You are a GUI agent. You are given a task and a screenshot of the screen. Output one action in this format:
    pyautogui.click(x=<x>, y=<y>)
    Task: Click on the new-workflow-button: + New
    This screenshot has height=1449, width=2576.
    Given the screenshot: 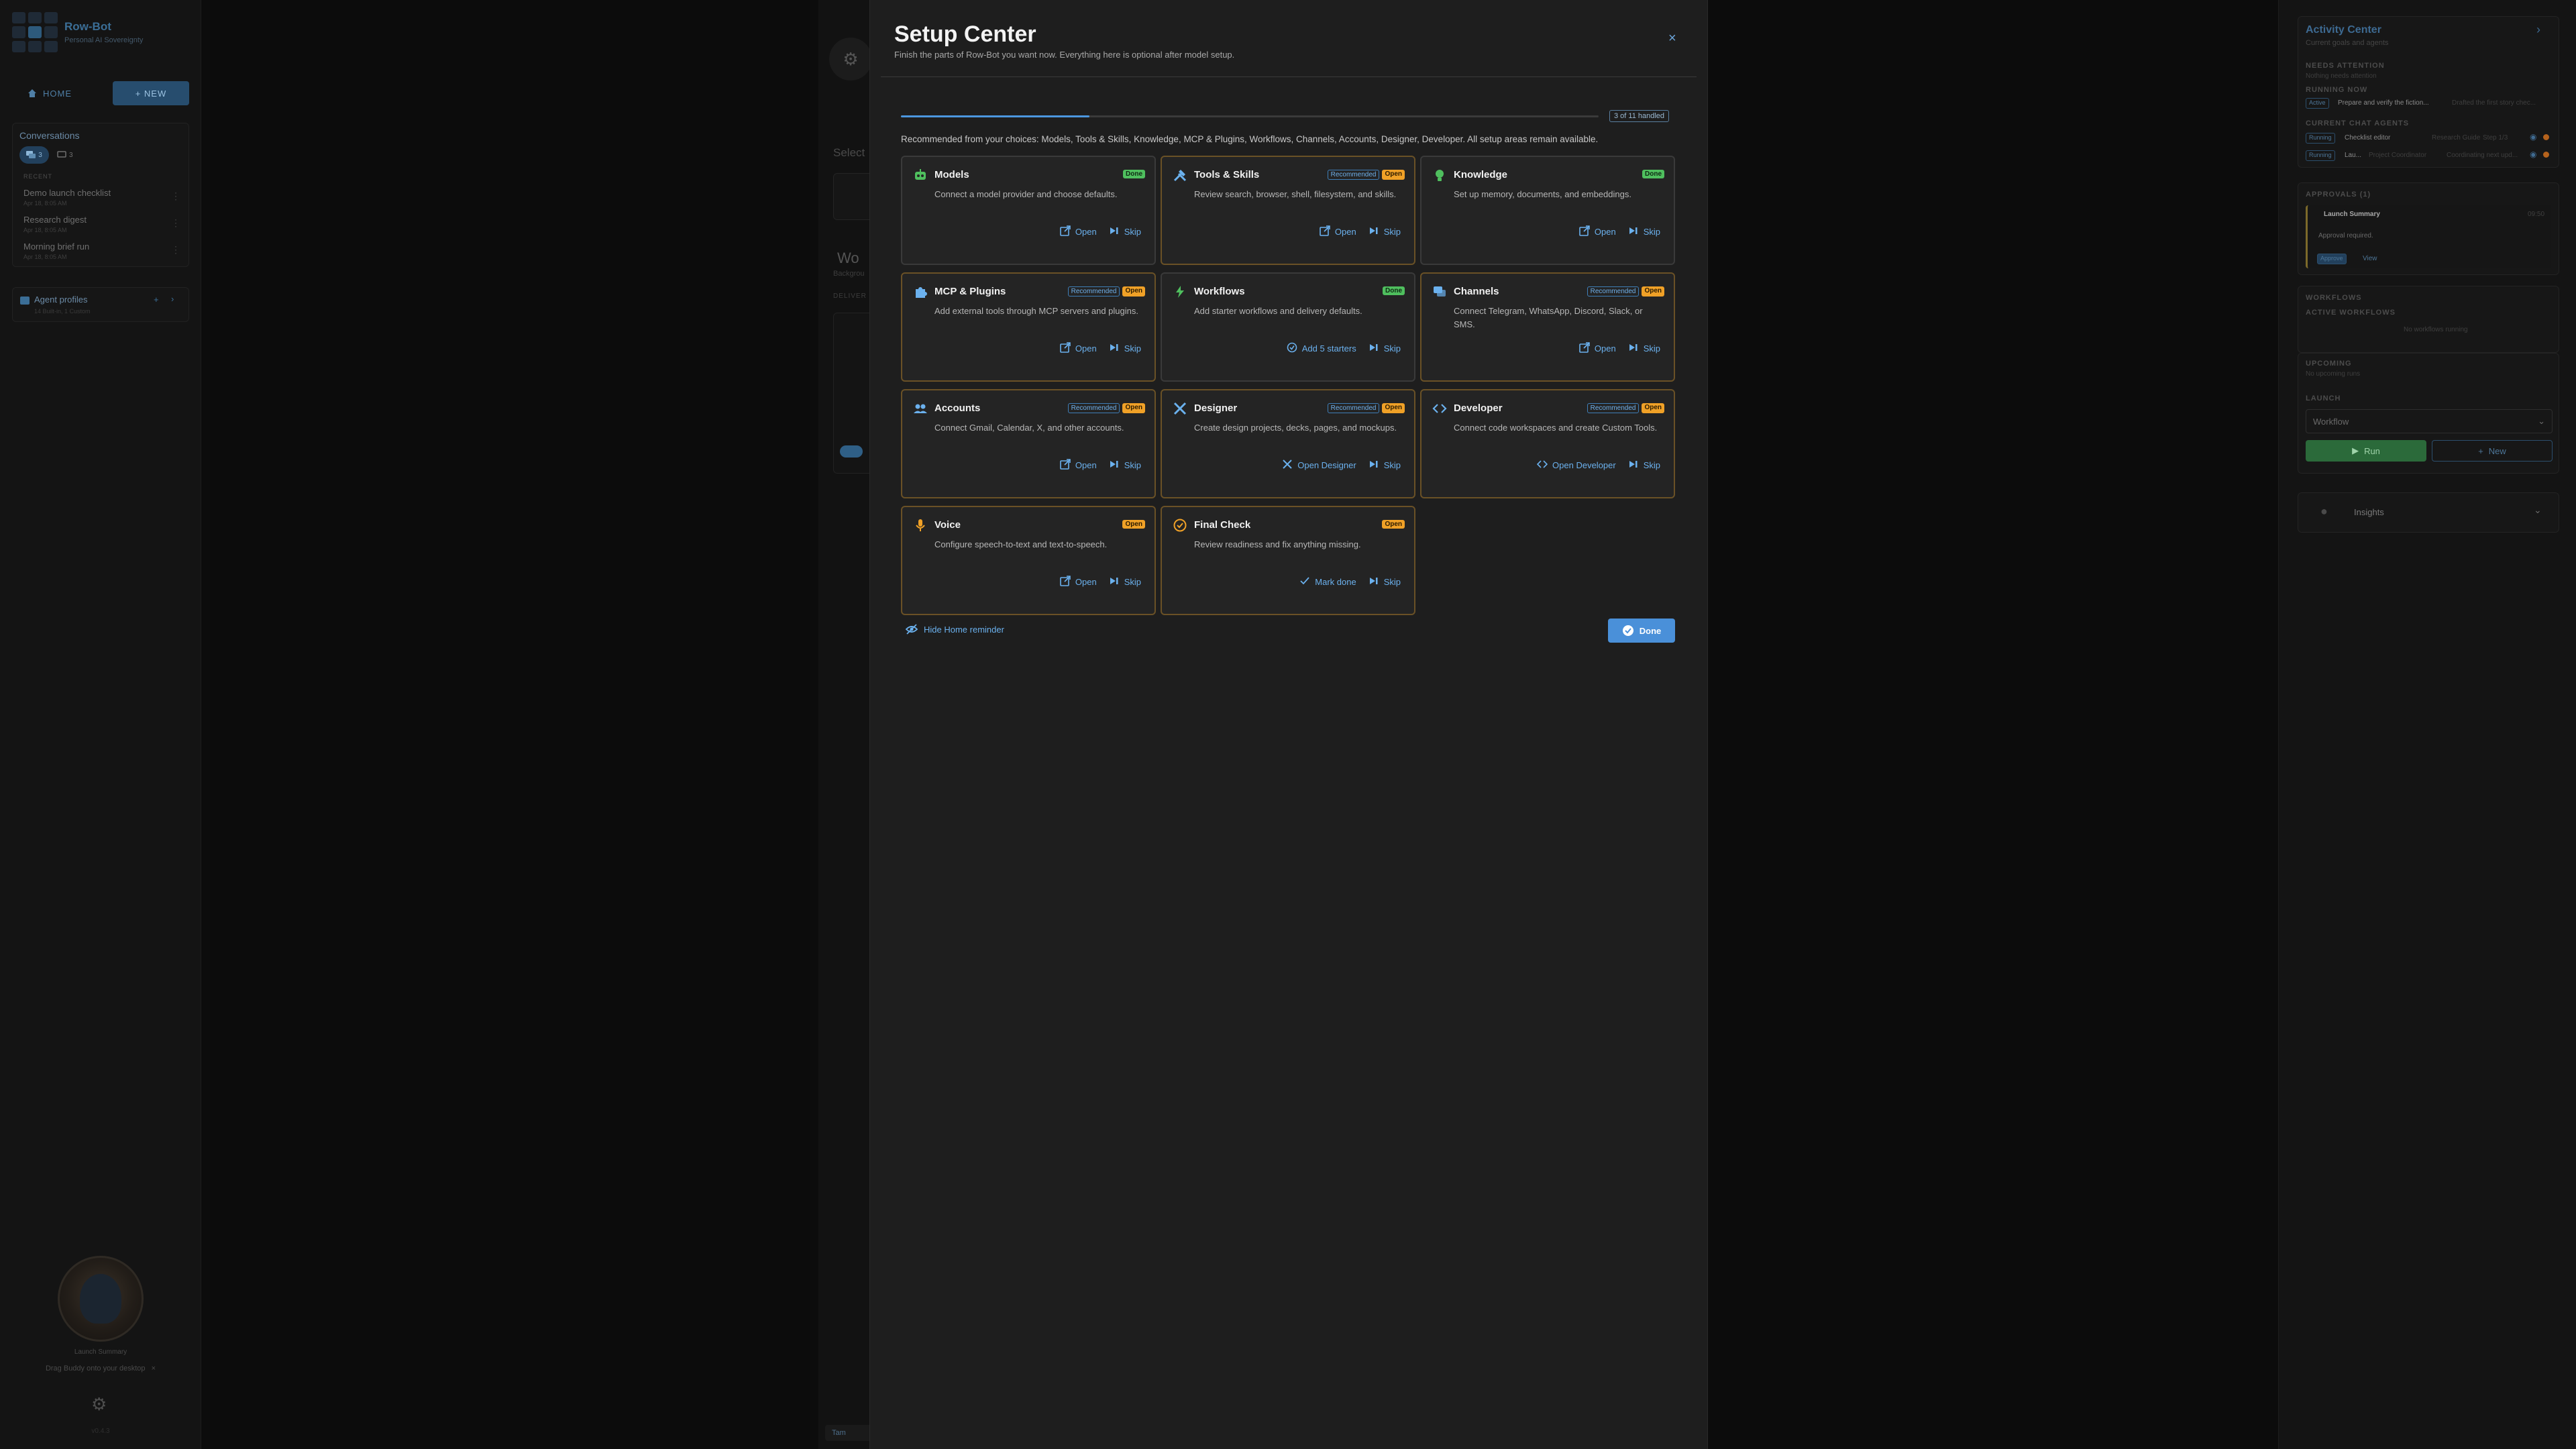 What is the action you would take?
    pyautogui.click(x=2492, y=451)
    